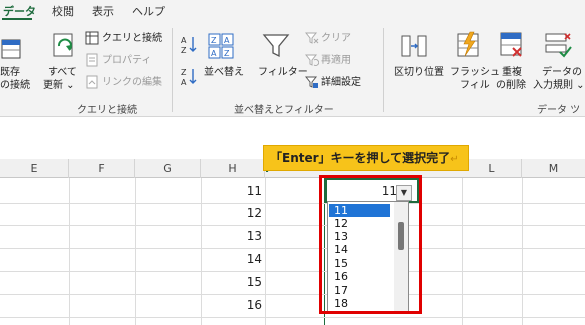 The height and width of the screenshot is (325, 585). Describe the element at coordinates (292, 11) in the screenshot. I see `ribbon-tab-bar: データ 校閲 表示 ヘルプ` at that location.